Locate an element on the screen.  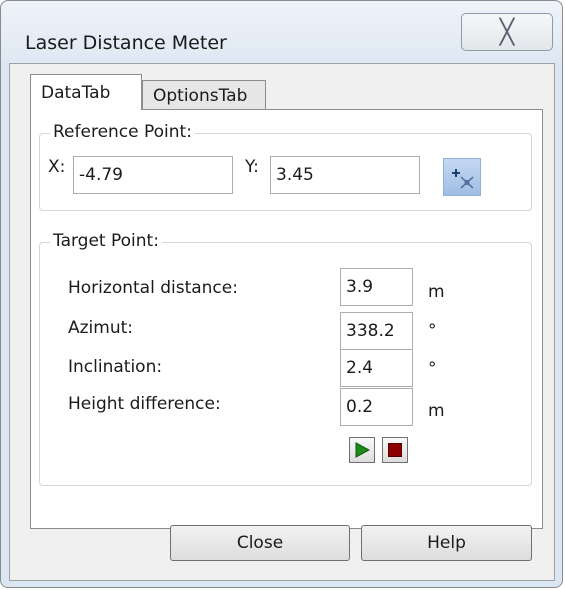
azimut-label: Azimut: is located at coordinates (101, 328).